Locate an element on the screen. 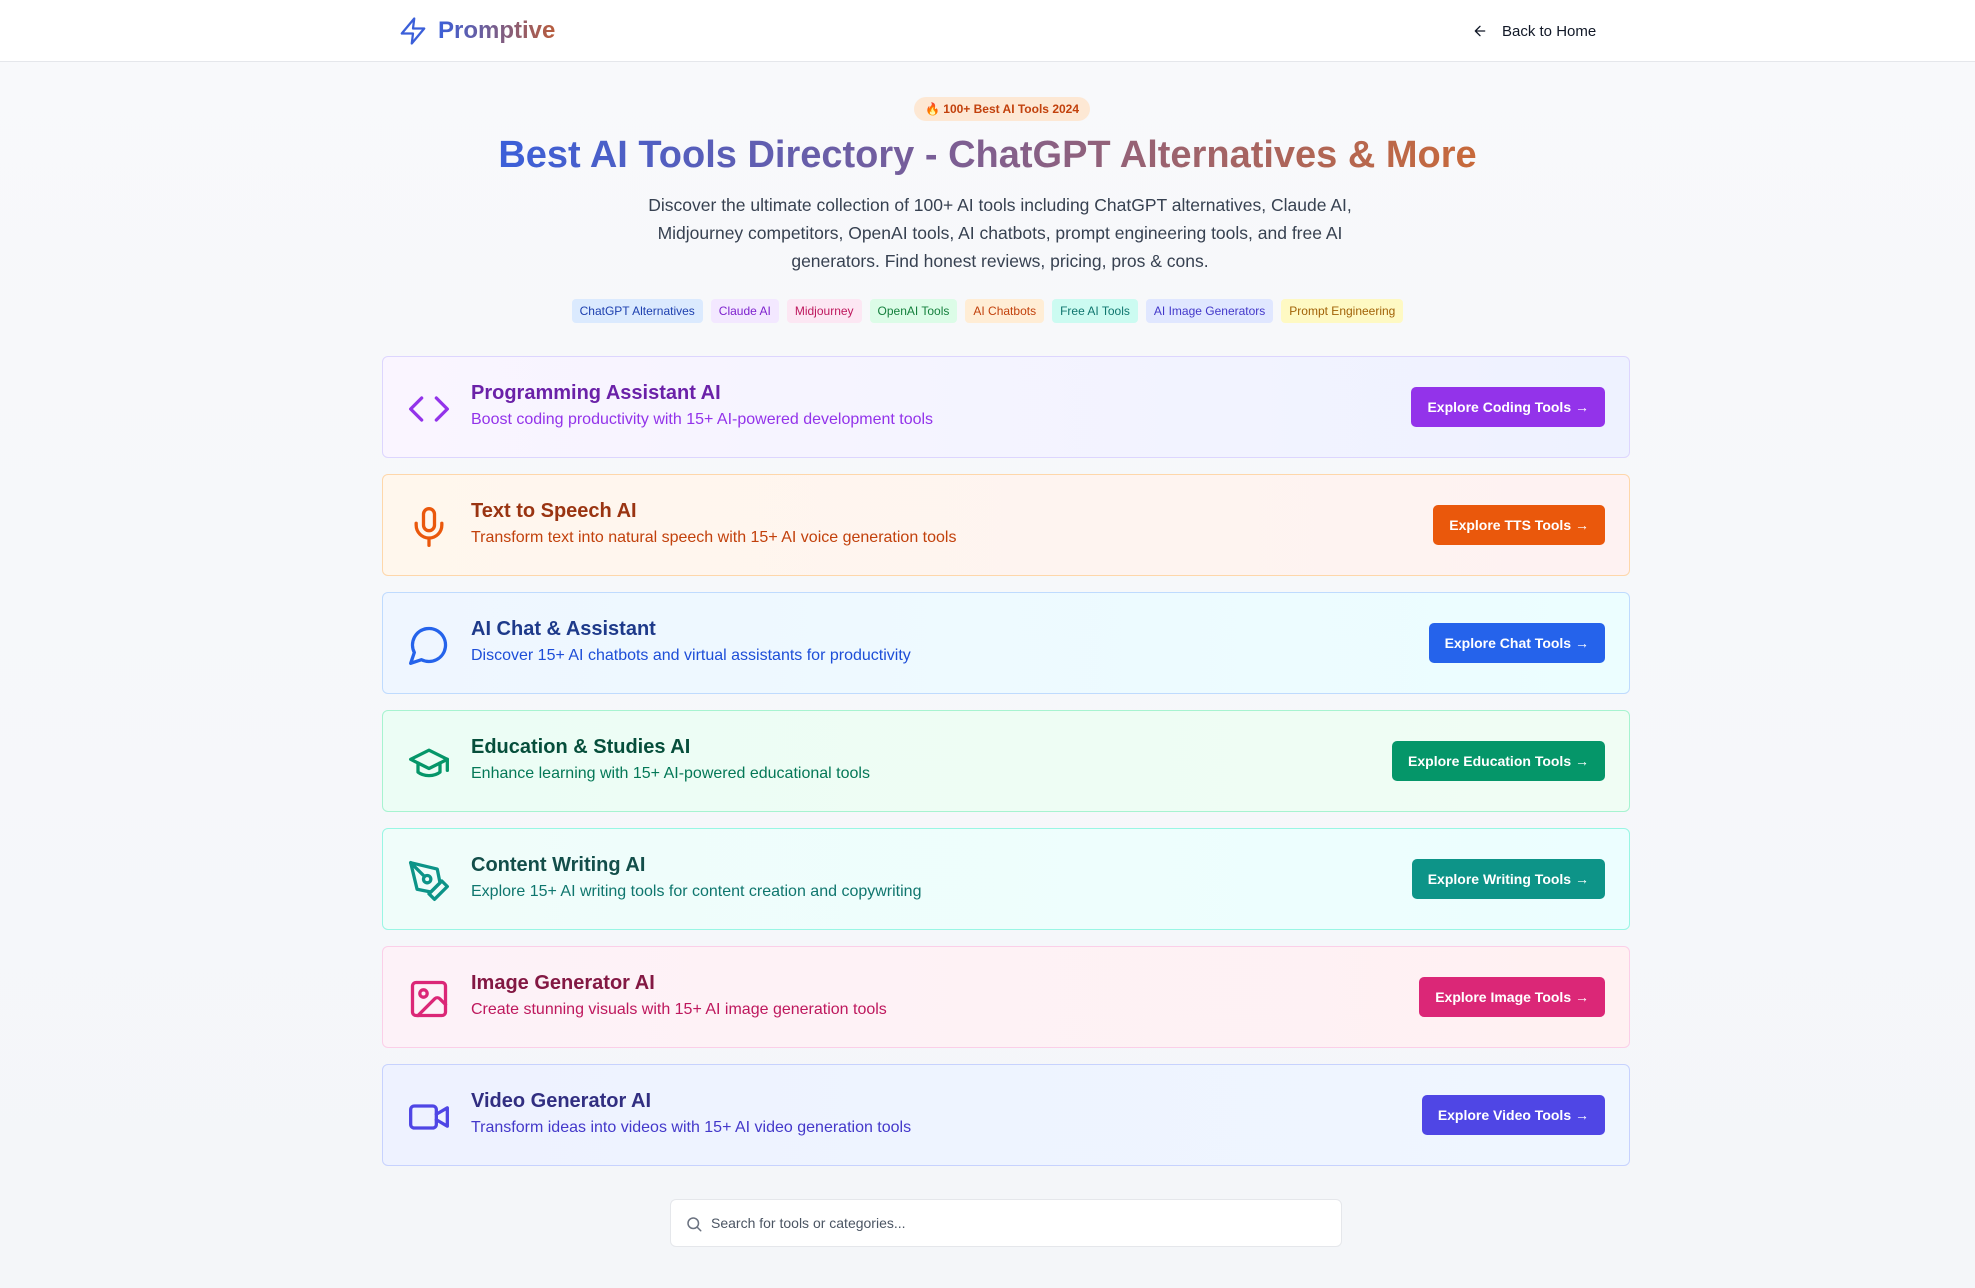  explore-category-button: Explore Chat Tools → is located at coordinates (1516, 643).